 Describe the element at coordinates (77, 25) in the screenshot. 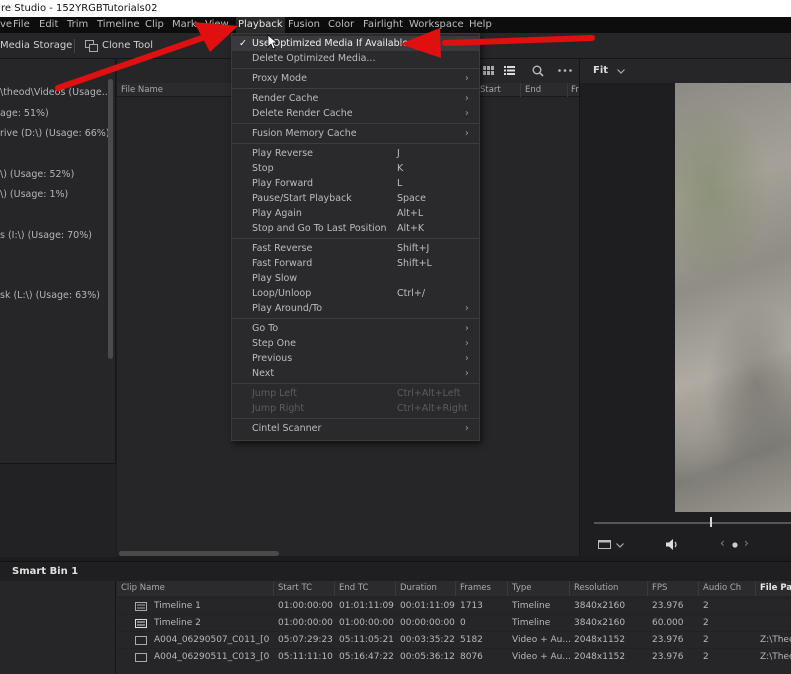

I see `menu-trim: Trim` at that location.